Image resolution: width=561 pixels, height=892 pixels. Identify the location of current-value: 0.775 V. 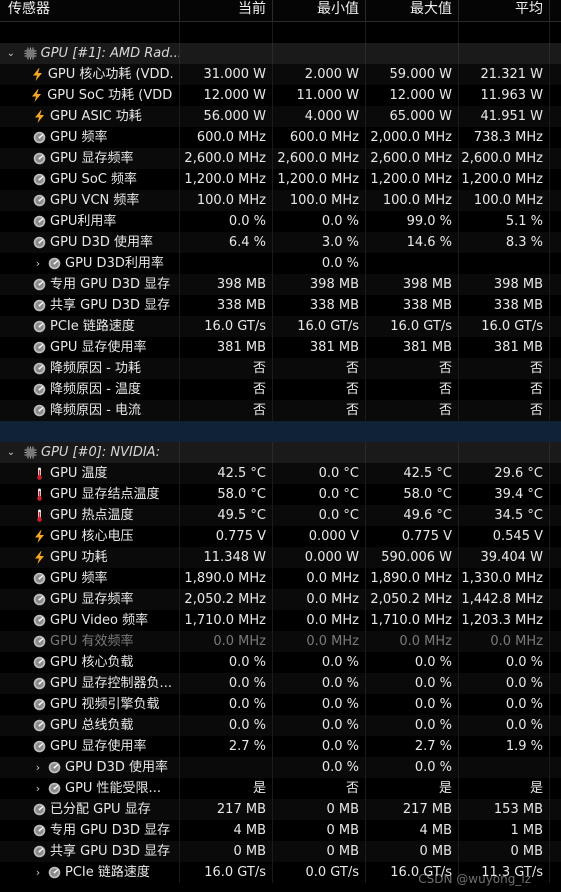
(226, 536).